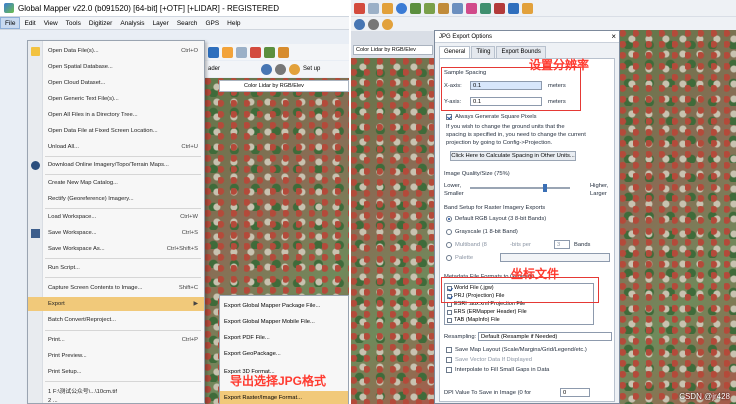 The width and height of the screenshot is (736, 404). Describe the element at coordinates (520, 188) in the screenshot. I see `quality-slider` at that location.